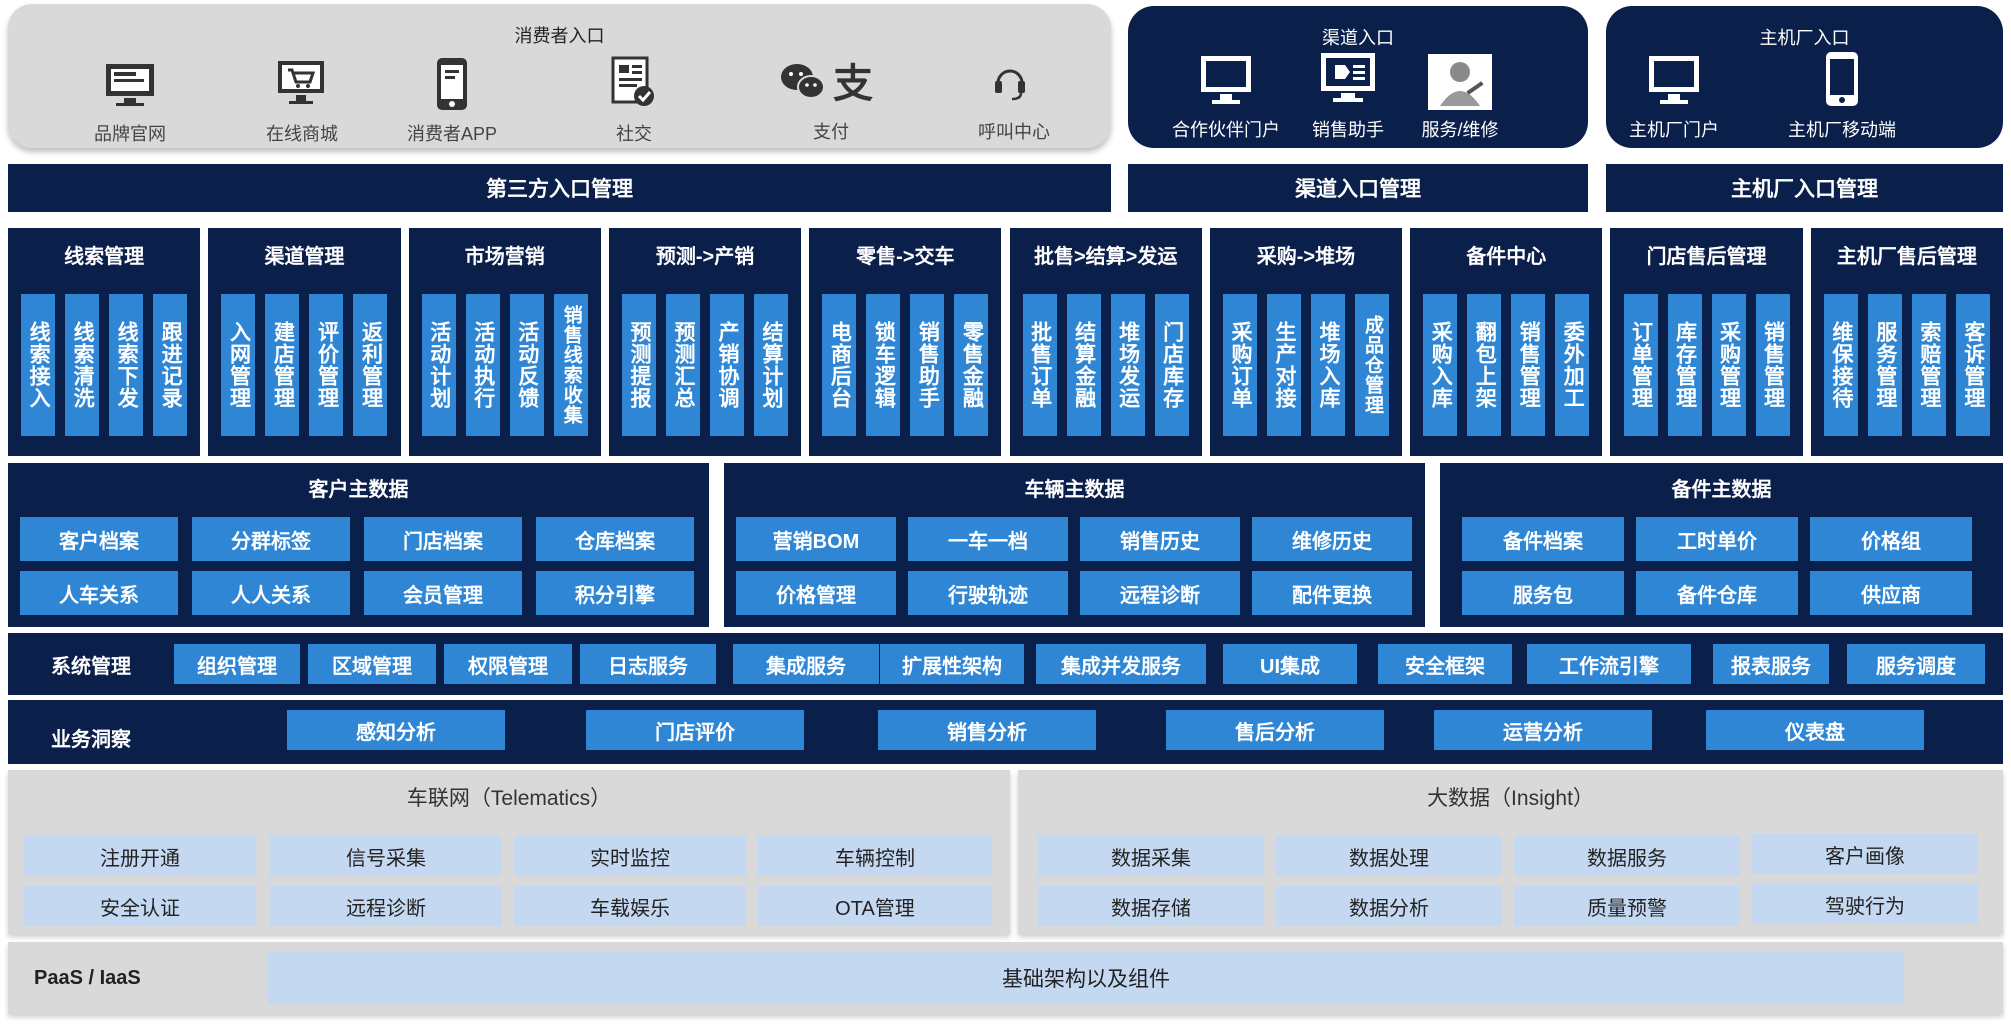  Describe the element at coordinates (99, 593) in the screenshot. I see `customer-master-tile: 人车关系` at that location.